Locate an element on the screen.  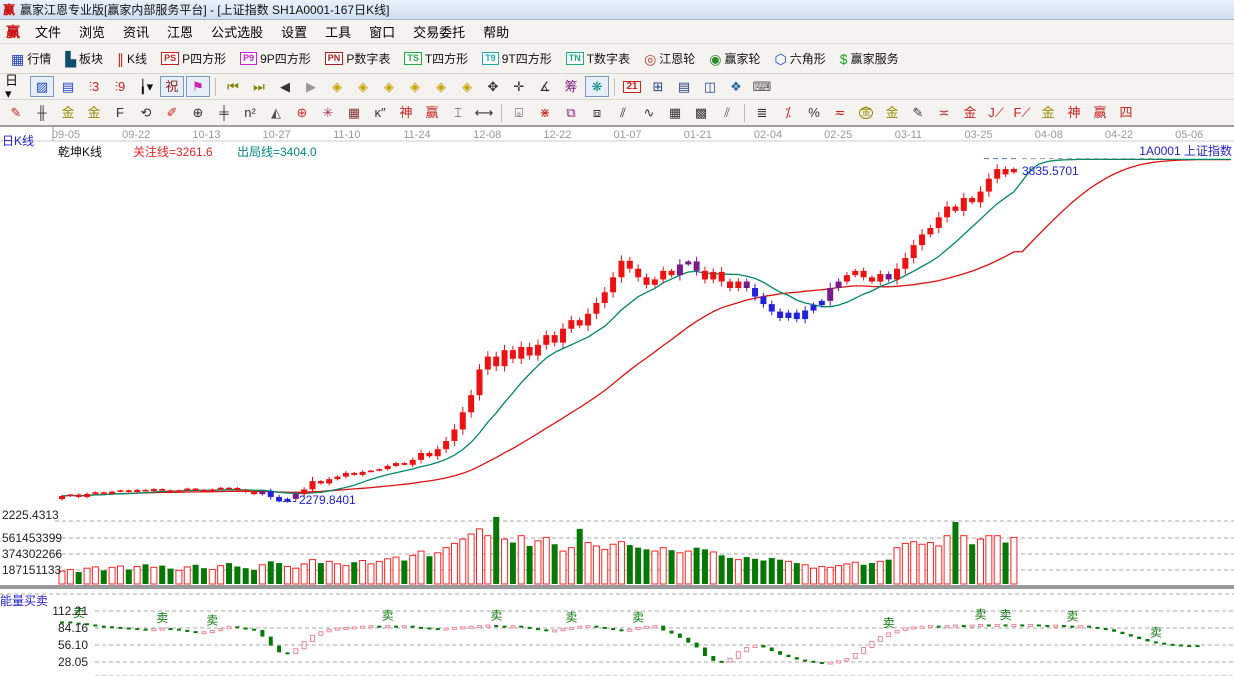
shen-tool-button: 神 is located at coordinates (406, 112).